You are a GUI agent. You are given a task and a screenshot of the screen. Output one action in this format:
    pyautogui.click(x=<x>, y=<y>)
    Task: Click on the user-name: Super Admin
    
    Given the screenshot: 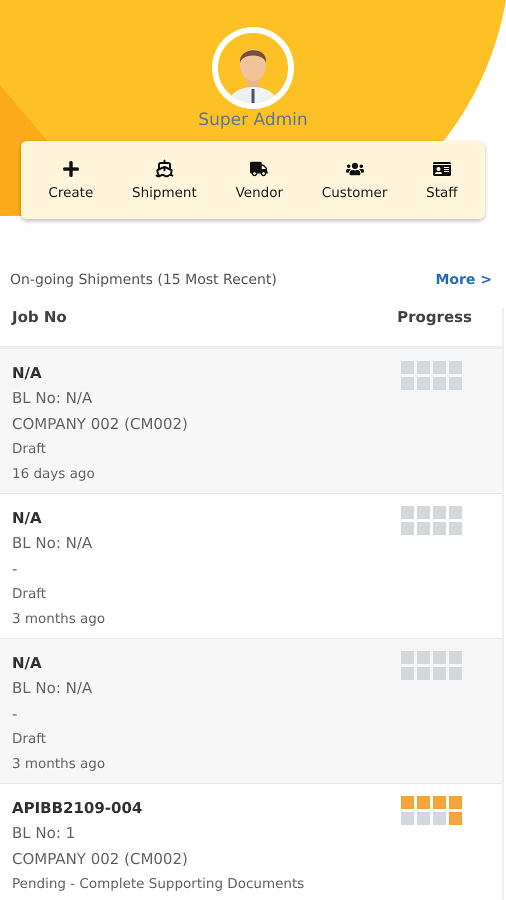 What is the action you would take?
    pyautogui.click(x=253, y=120)
    